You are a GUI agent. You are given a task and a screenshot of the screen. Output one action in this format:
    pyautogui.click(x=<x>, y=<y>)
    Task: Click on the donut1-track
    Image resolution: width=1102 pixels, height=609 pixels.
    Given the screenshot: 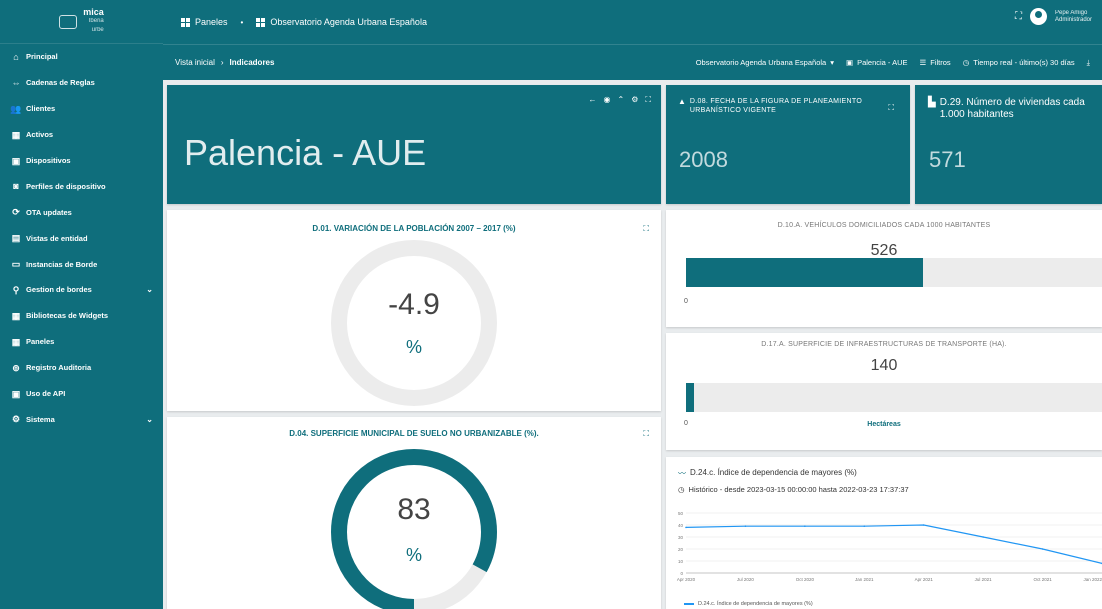 What is the action you would take?
    pyautogui.click(x=414, y=323)
    